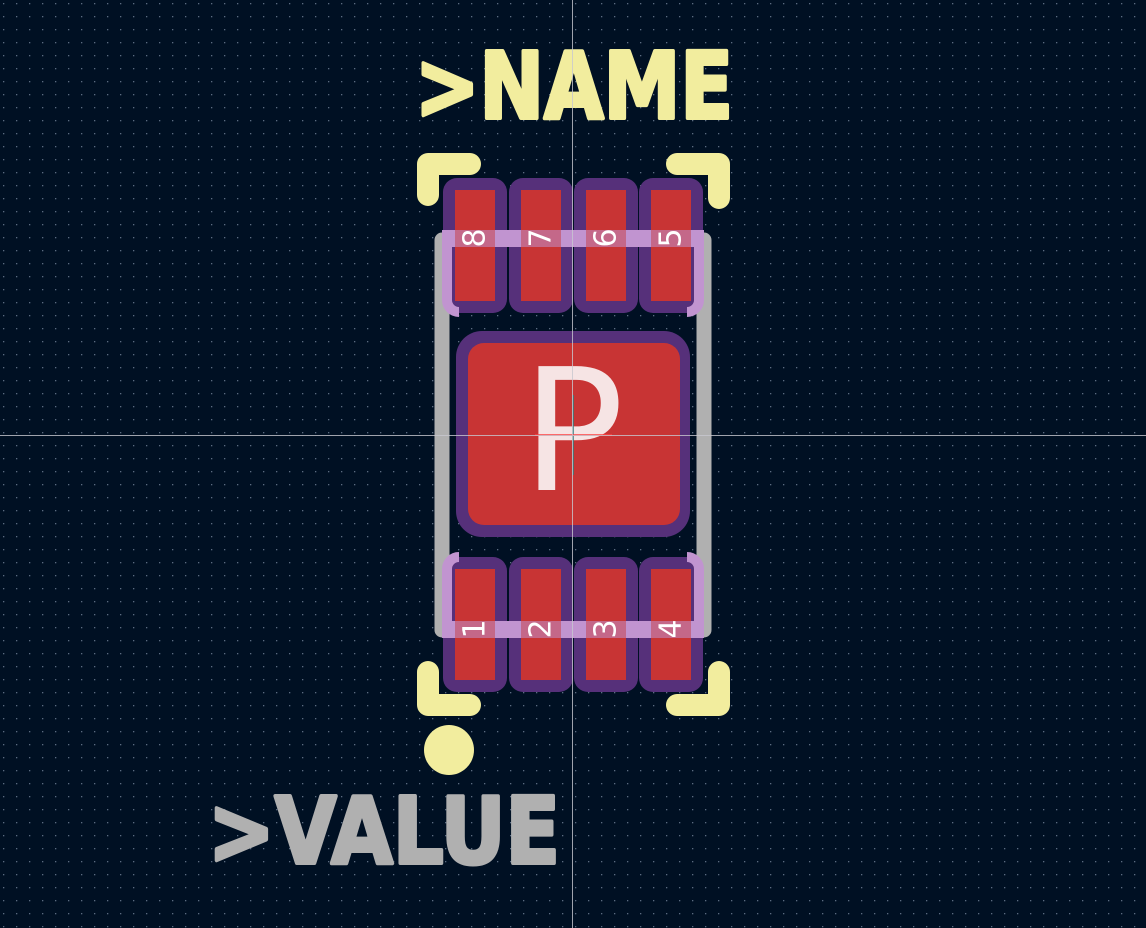  Describe the element at coordinates (574, 86) in the screenshot. I see `footprint-name-text: >NAME` at that location.